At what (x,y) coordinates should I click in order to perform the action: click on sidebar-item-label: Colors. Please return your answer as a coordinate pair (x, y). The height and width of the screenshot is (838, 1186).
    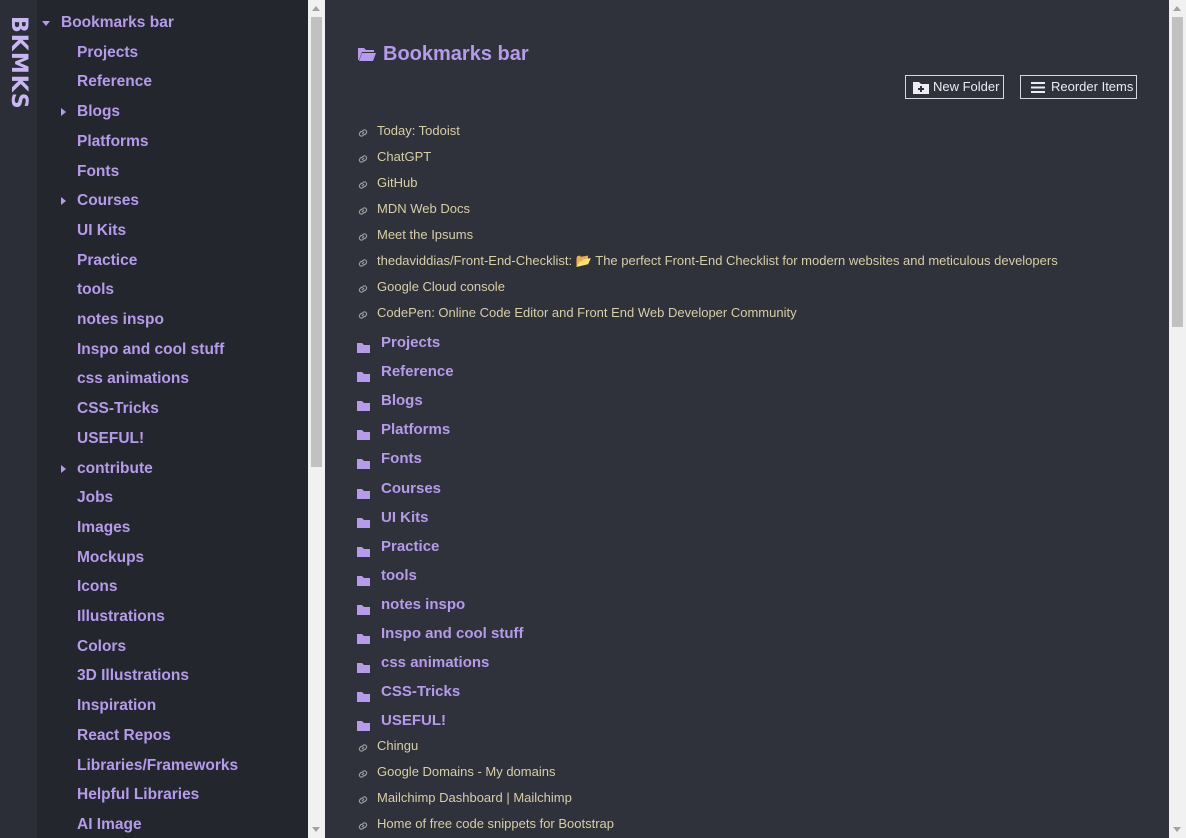
    Looking at the image, I should click on (102, 646).